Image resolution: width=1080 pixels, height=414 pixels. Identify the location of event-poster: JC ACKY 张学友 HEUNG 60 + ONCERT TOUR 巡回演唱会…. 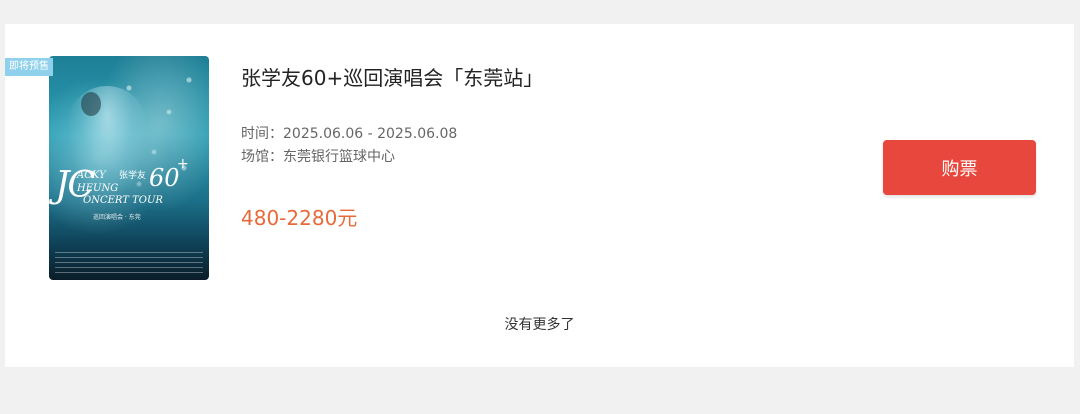
(129, 168).